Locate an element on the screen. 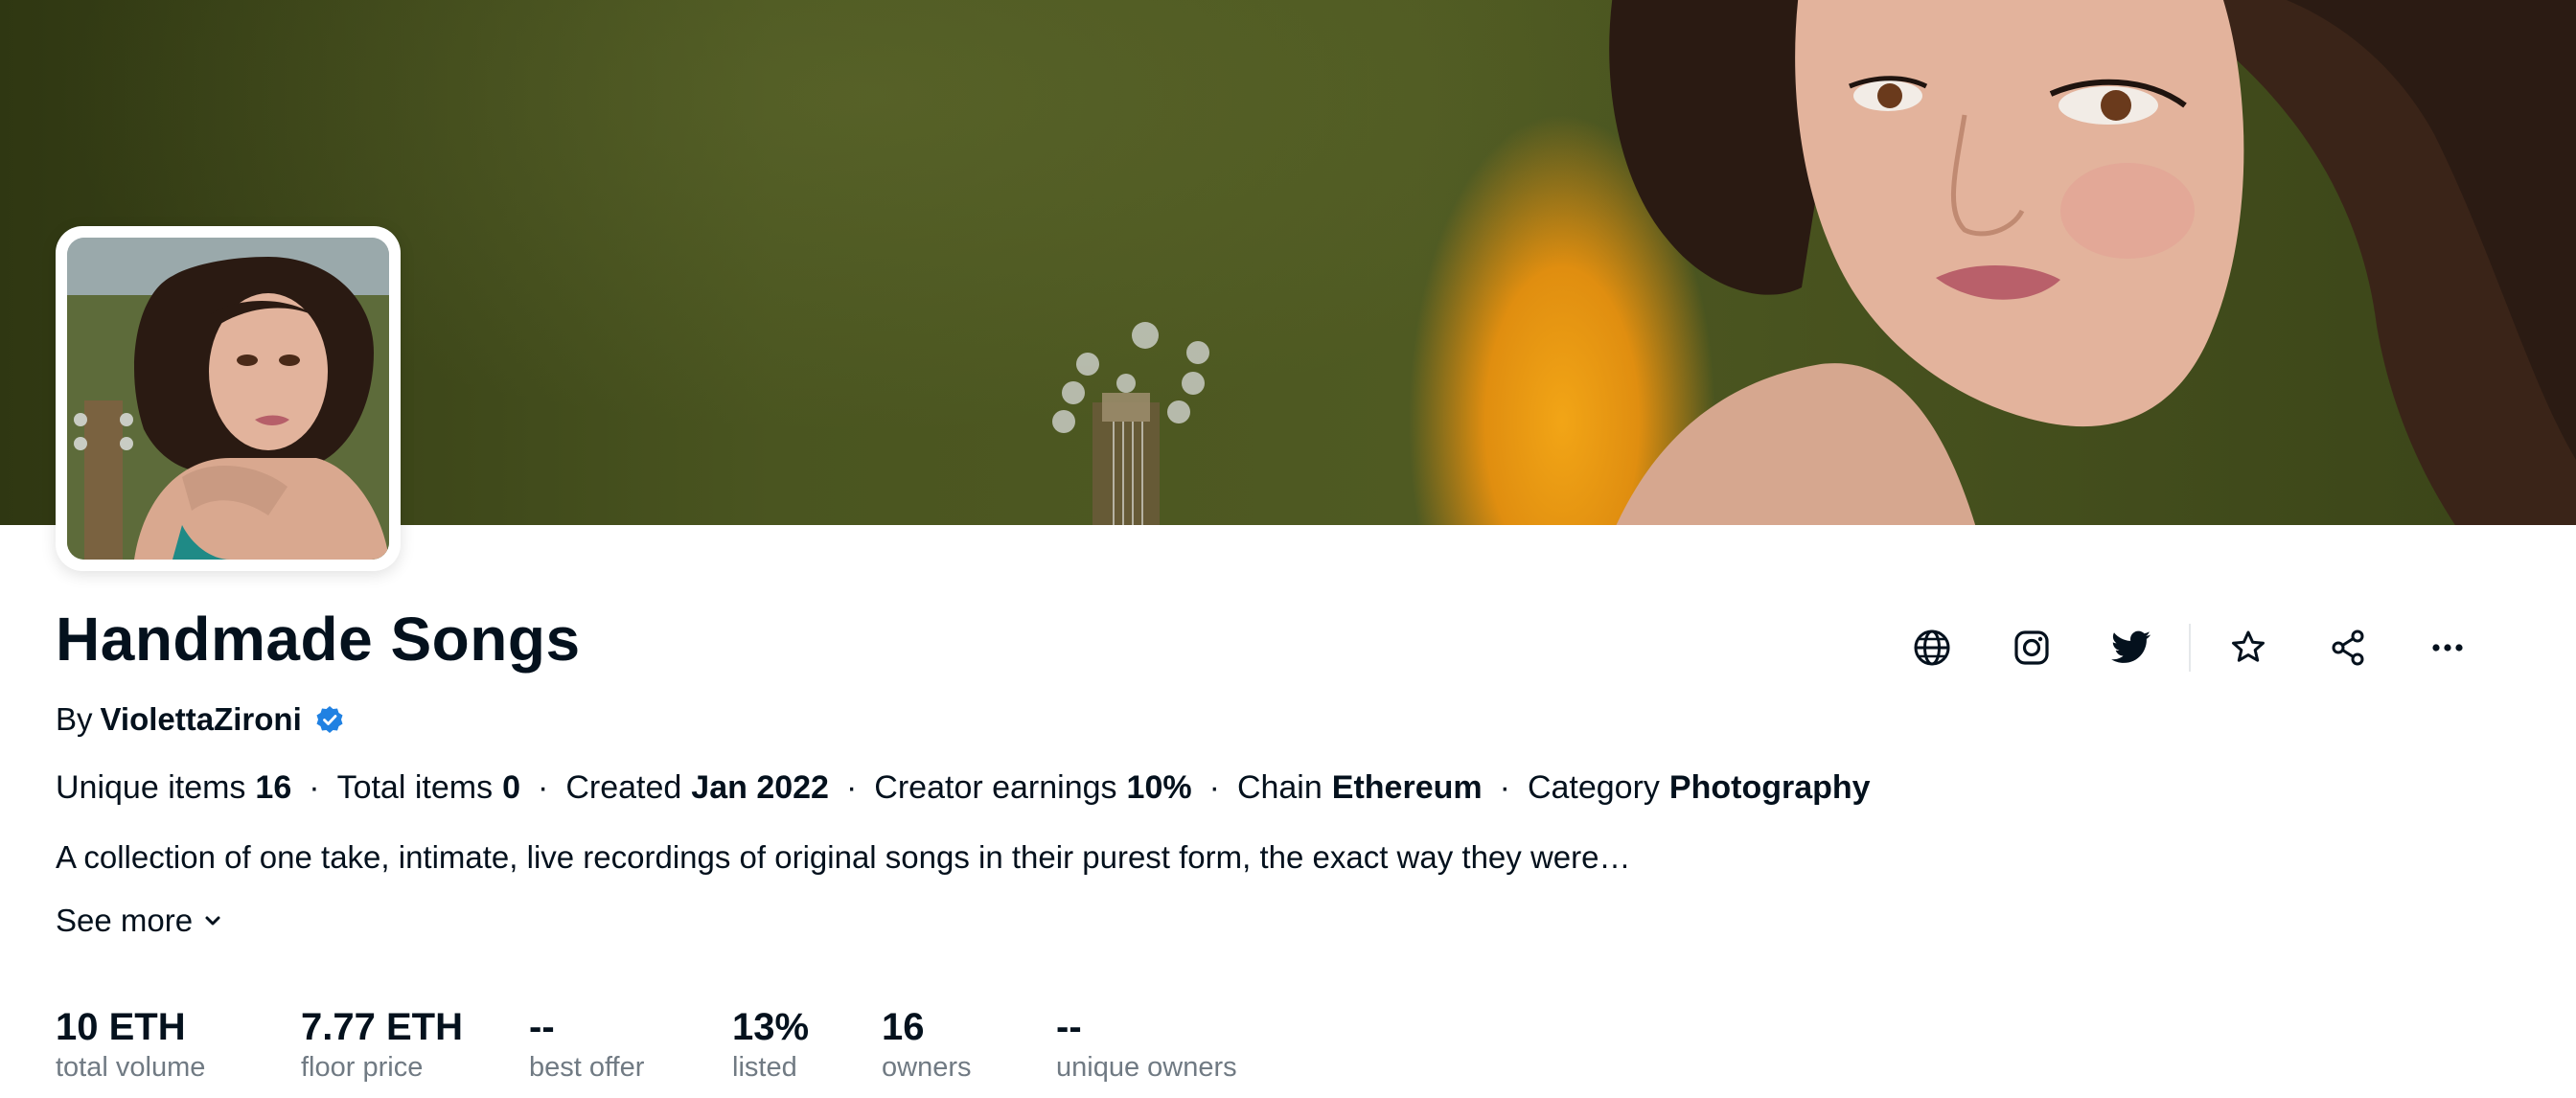 The image size is (2576, 1098). actions-divider is located at coordinates (2190, 648).